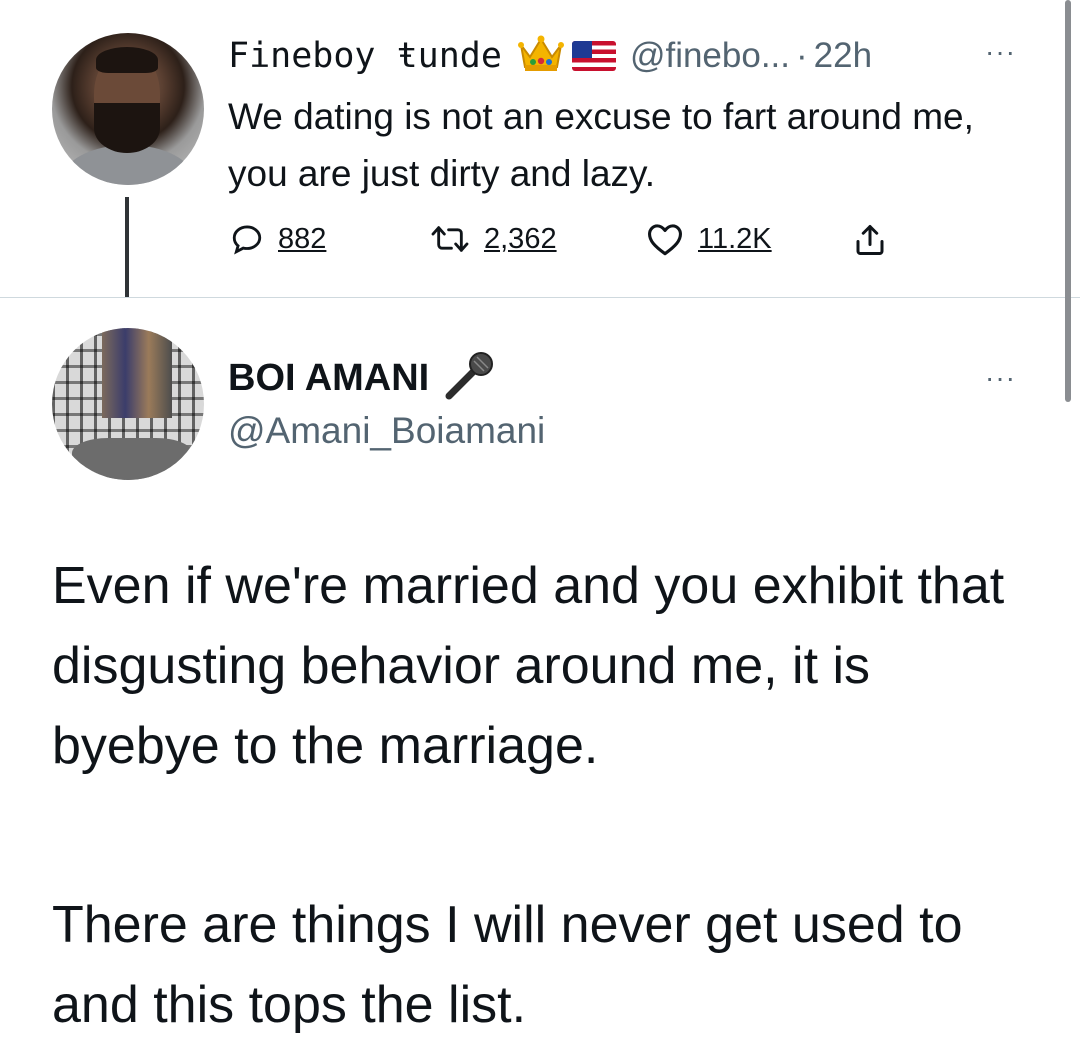 The height and width of the screenshot is (1064, 1080). Describe the element at coordinates (365, 56) in the screenshot. I see `parent-author-name: Fineboy ŧunde` at that location.